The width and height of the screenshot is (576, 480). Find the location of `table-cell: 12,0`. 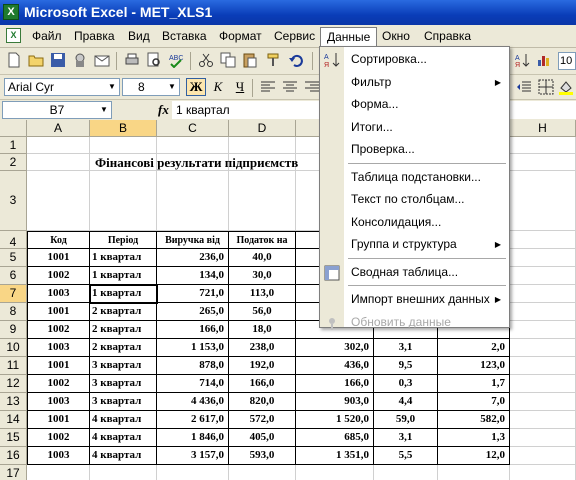

table-cell: 12,0 is located at coordinates (474, 456).